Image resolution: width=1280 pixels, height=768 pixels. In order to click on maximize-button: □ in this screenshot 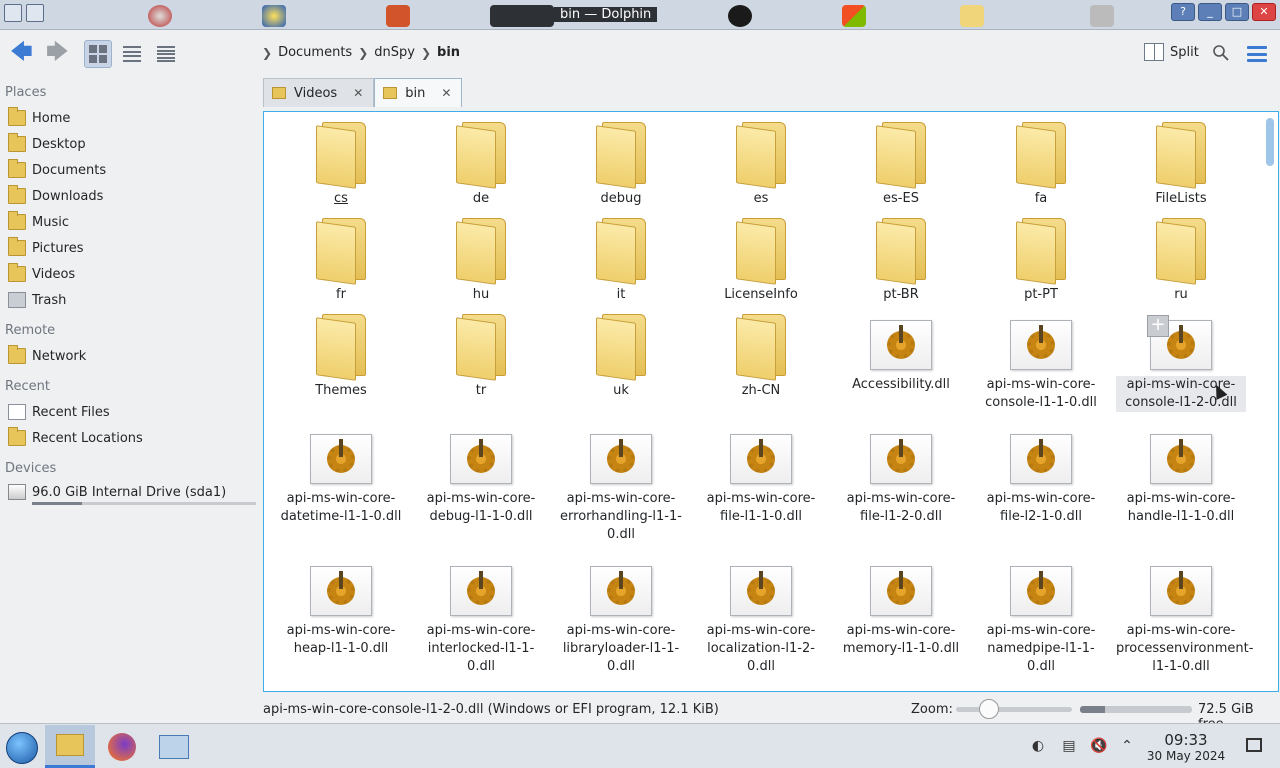, I will do `click(1237, 12)`.